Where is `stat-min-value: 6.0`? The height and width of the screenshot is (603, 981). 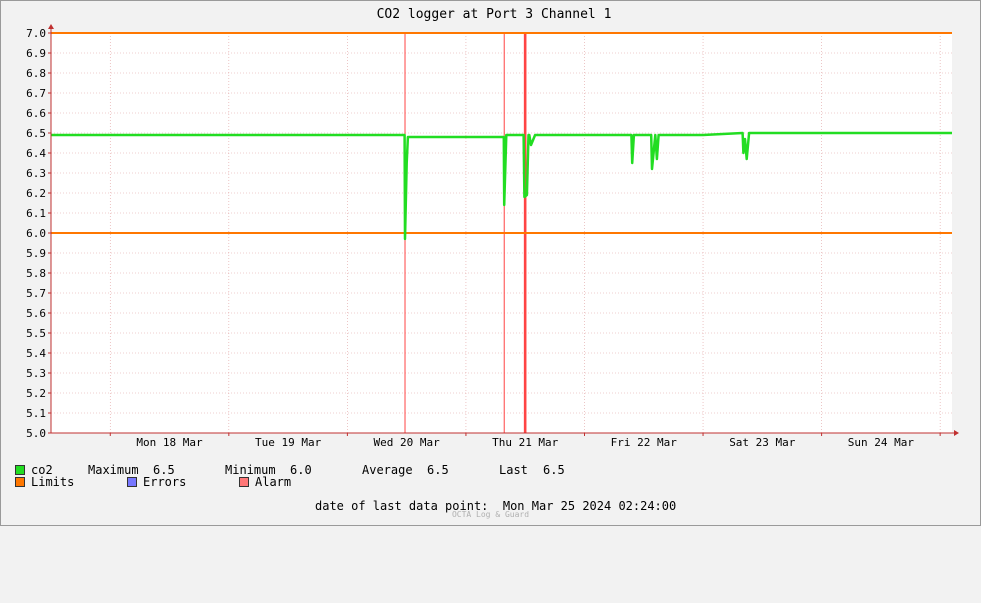
stat-min-value: 6.0 is located at coordinates (301, 470).